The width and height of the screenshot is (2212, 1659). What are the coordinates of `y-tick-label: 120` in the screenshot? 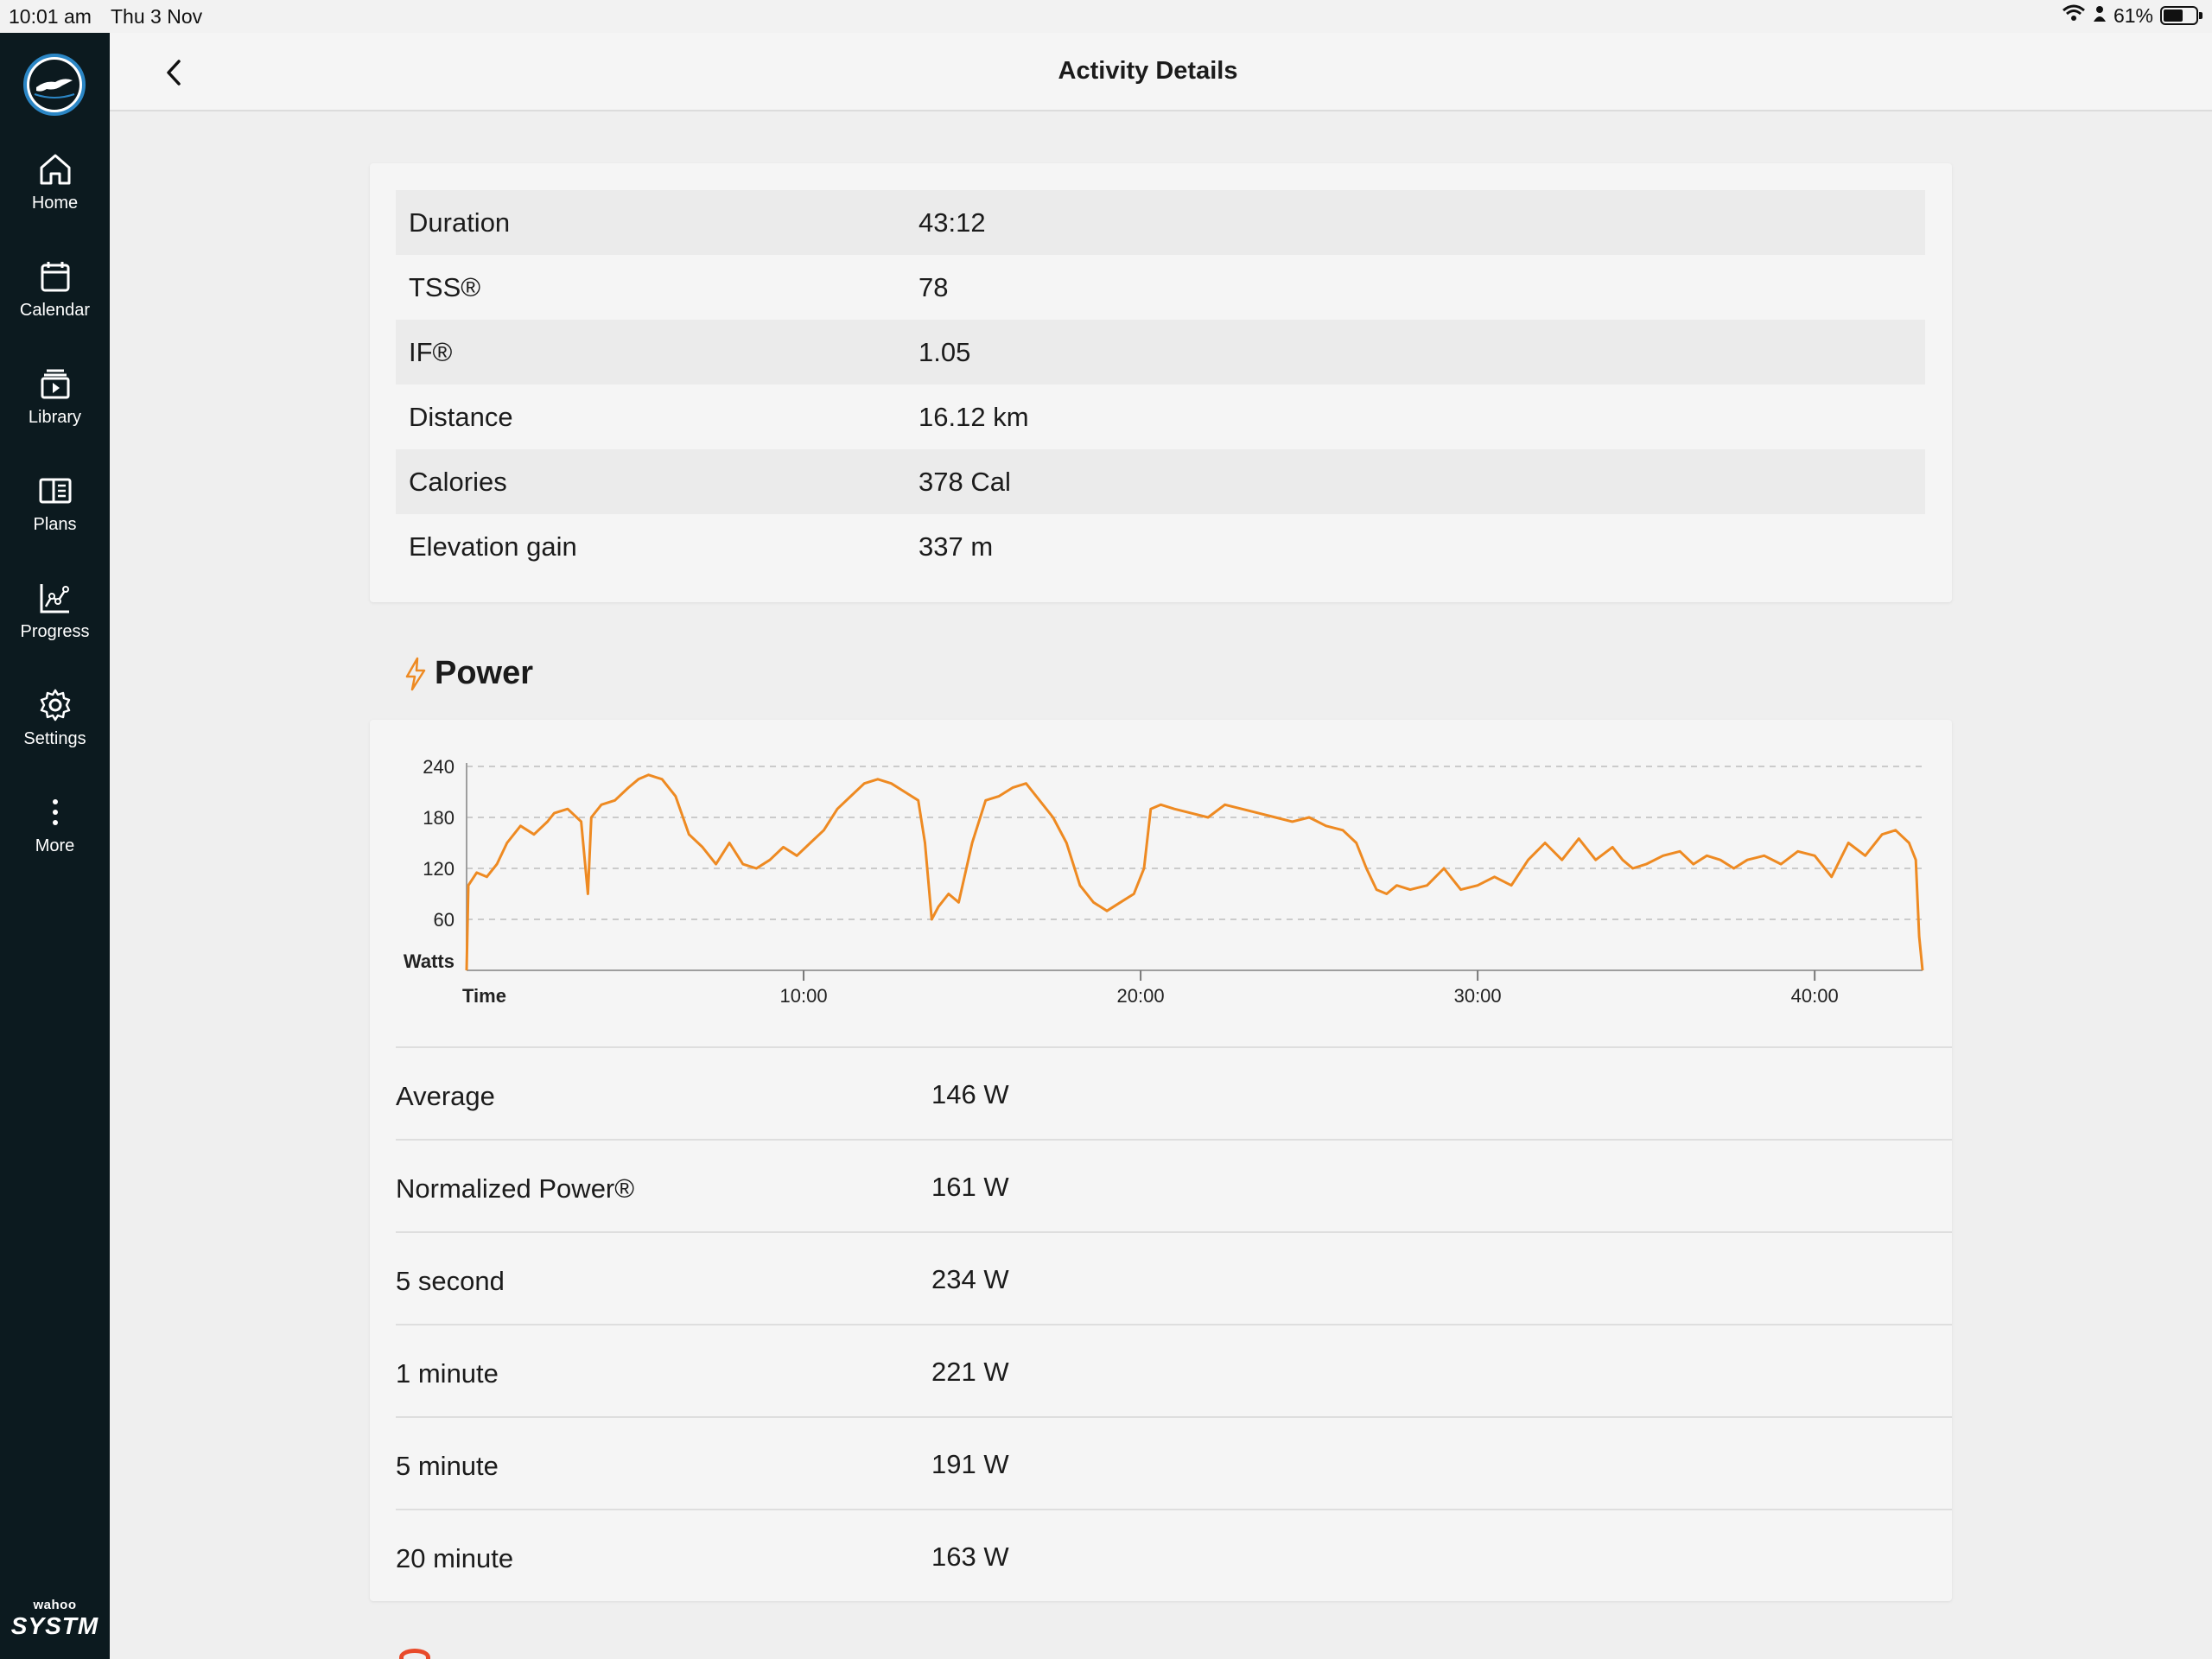 It's located at (438, 869).